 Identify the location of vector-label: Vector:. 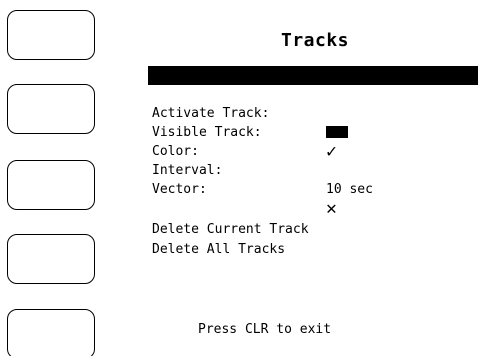
(179, 189).